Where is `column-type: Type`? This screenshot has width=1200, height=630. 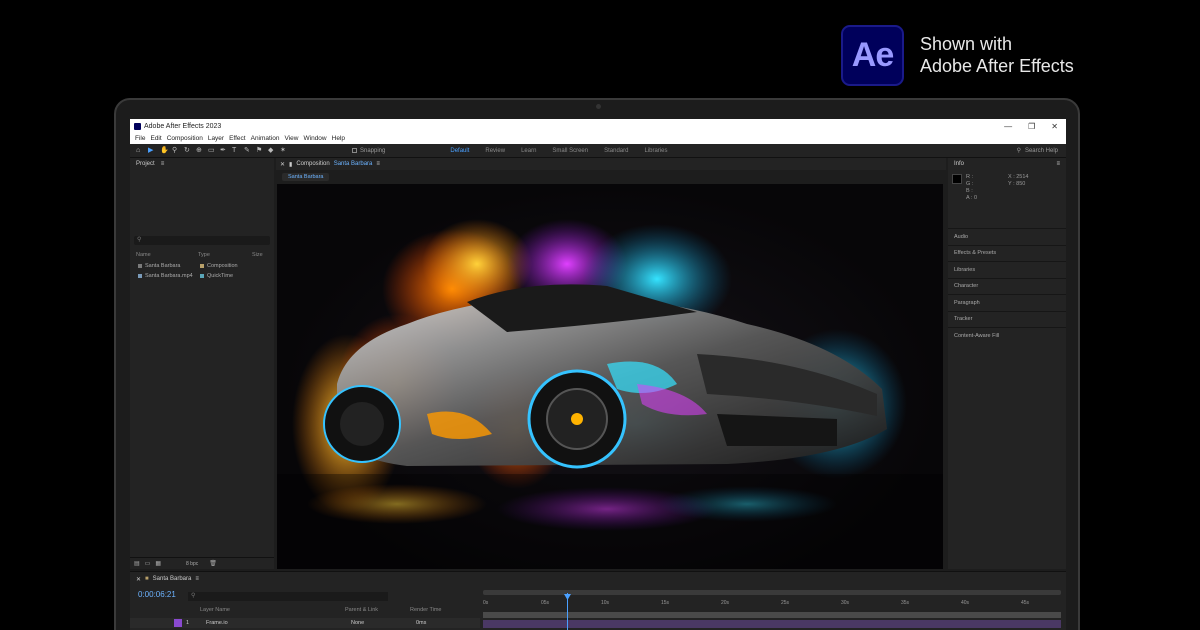 column-type: Type is located at coordinates (225, 255).